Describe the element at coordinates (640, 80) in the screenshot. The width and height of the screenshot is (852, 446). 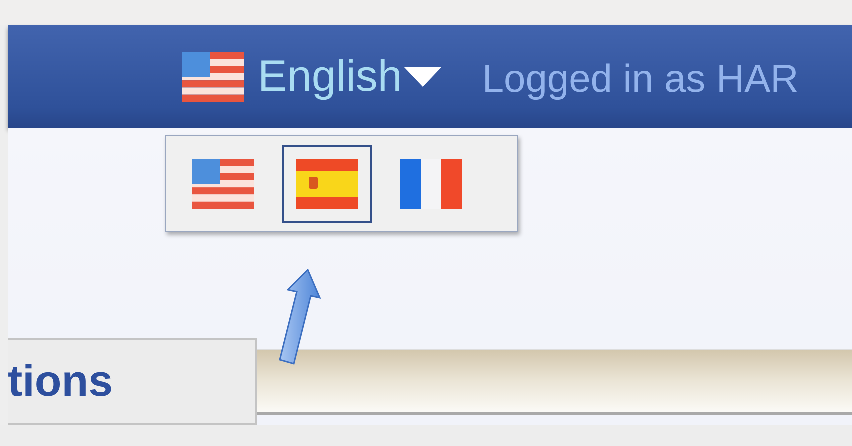
I see `logged-in-text: Logged in as HAR` at that location.